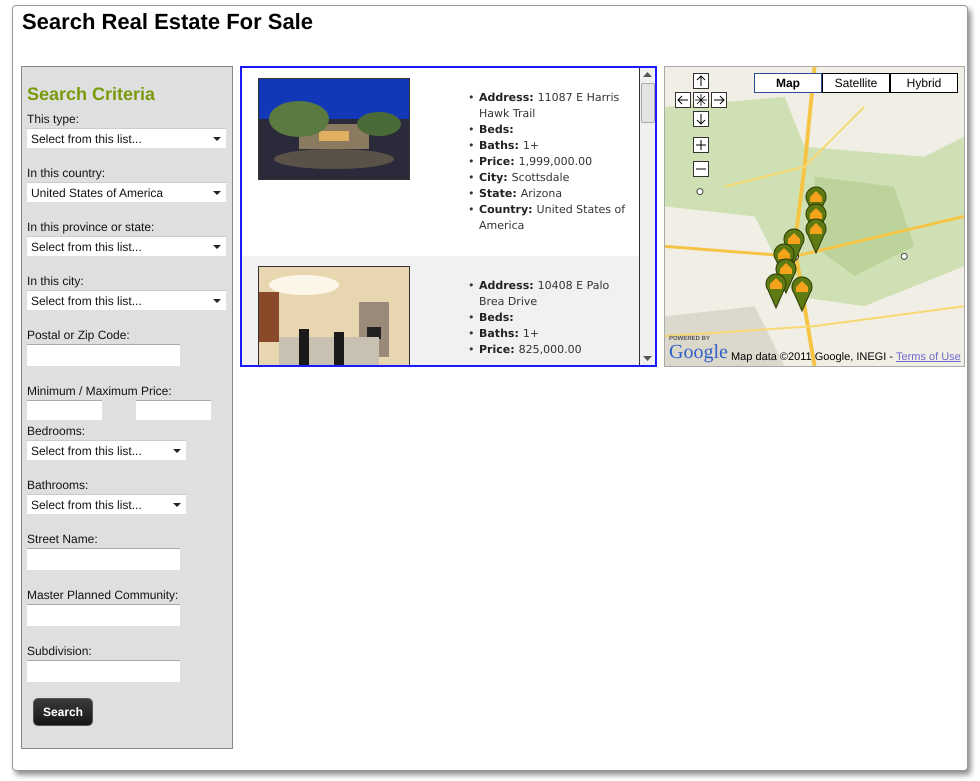 The height and width of the screenshot is (781, 980). Describe the element at coordinates (173, 410) in the screenshot. I see `max-price-field` at that location.